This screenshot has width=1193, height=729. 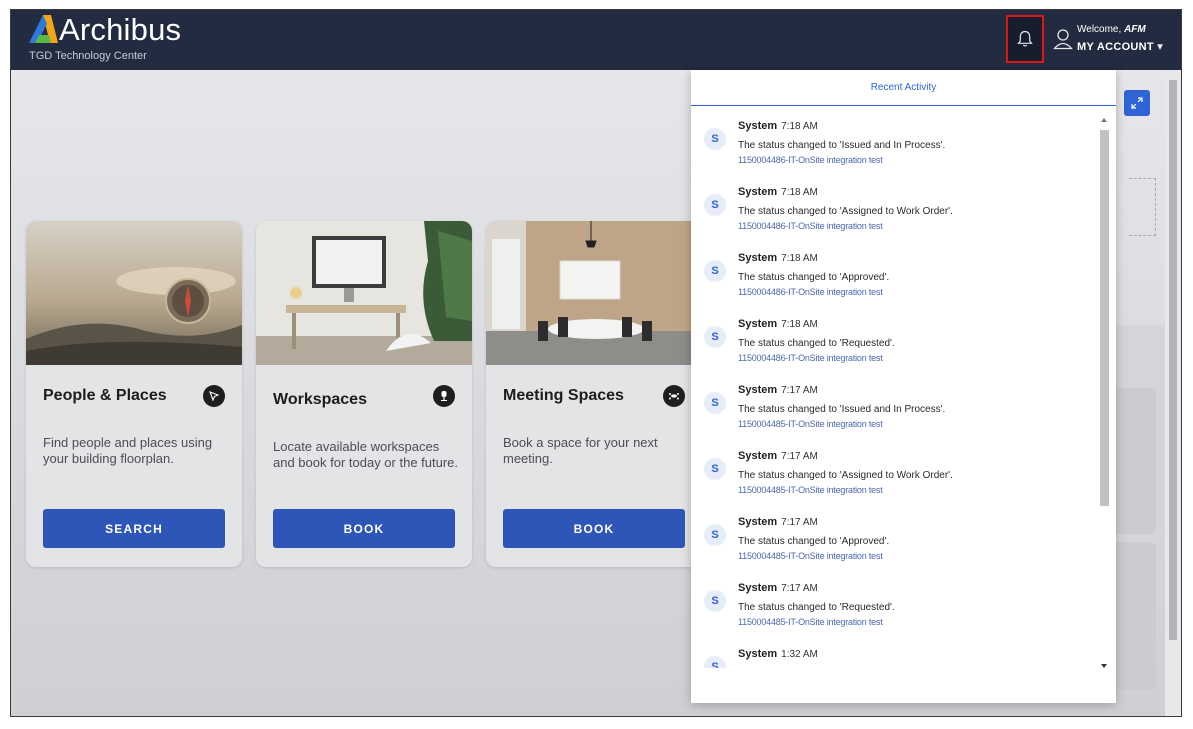 I want to click on archibus-logo-icon, so click(x=43, y=29).